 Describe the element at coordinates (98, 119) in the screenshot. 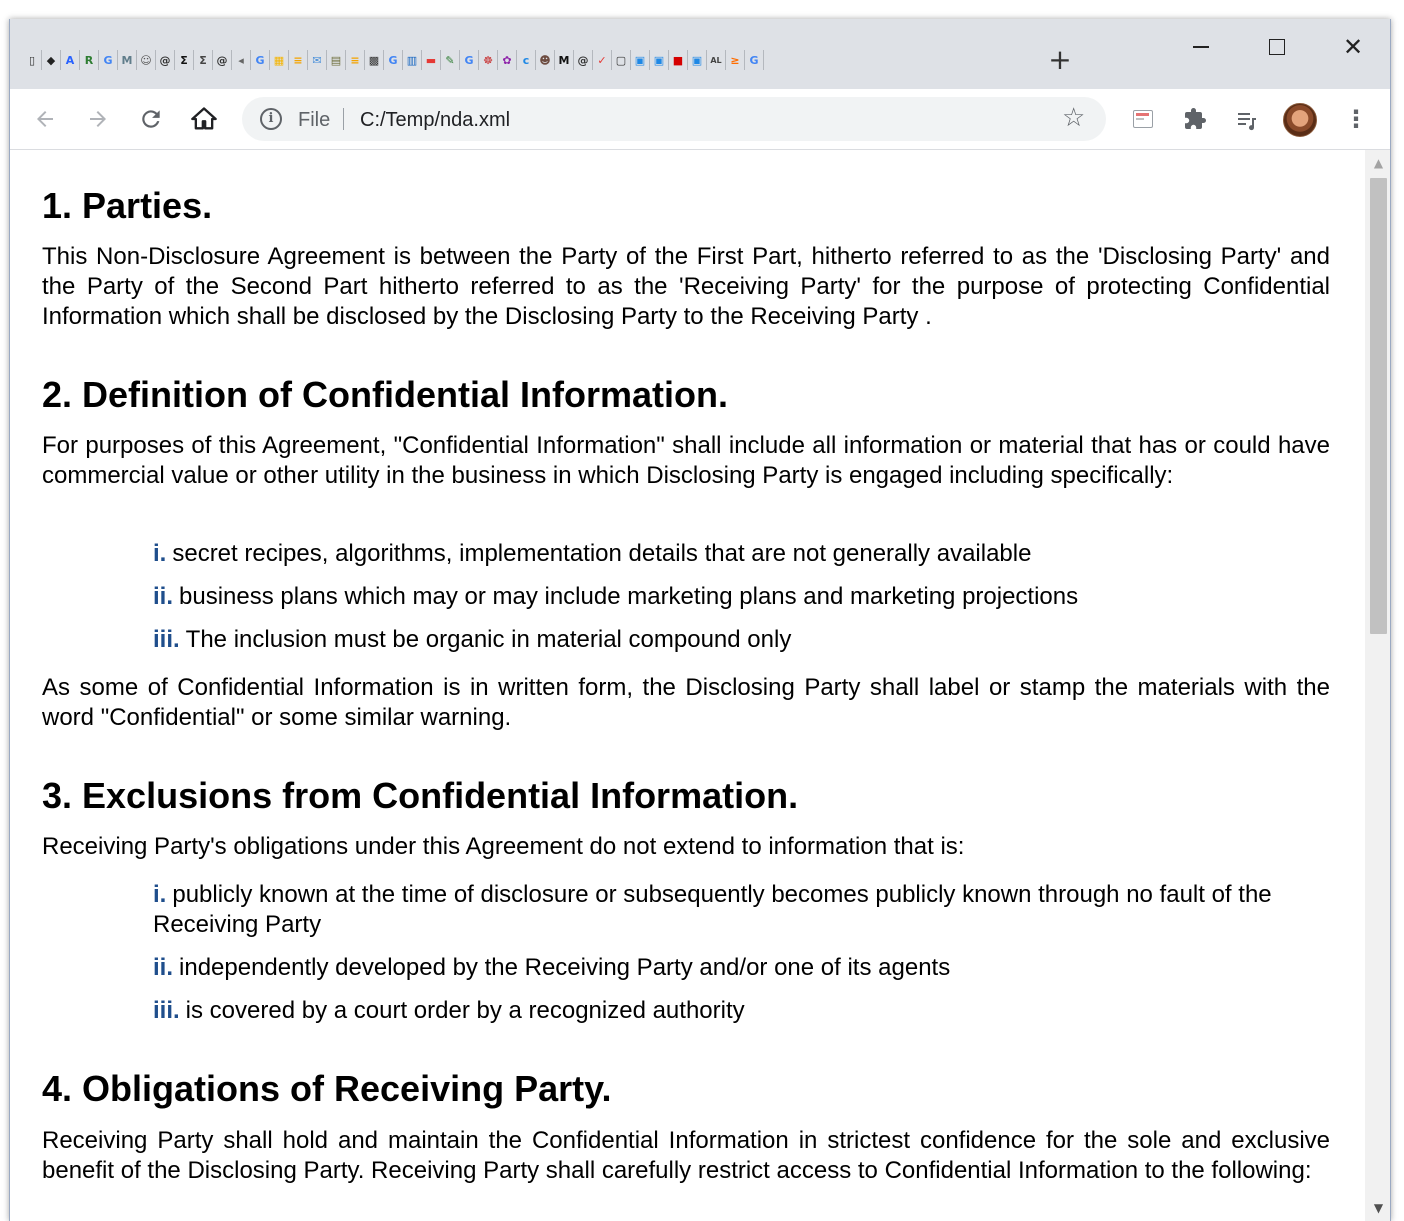

I see `forward-button` at that location.